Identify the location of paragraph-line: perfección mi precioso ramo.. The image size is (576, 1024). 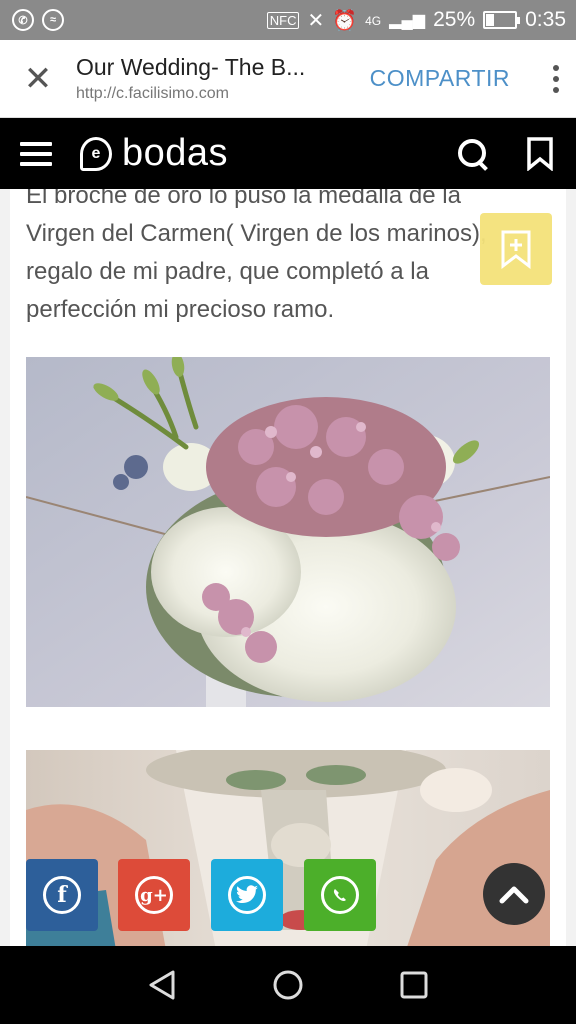
(180, 309).